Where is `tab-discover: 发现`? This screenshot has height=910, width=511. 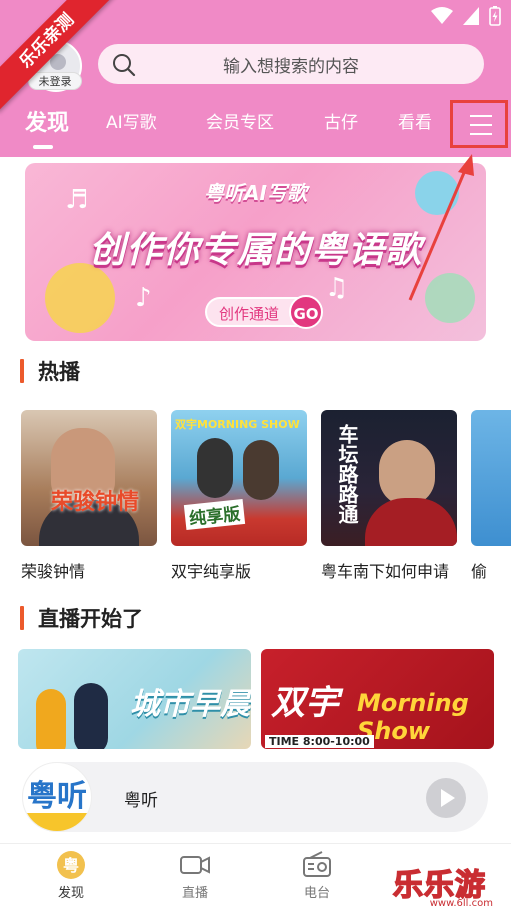 tab-discover: 发现 is located at coordinates (47, 121).